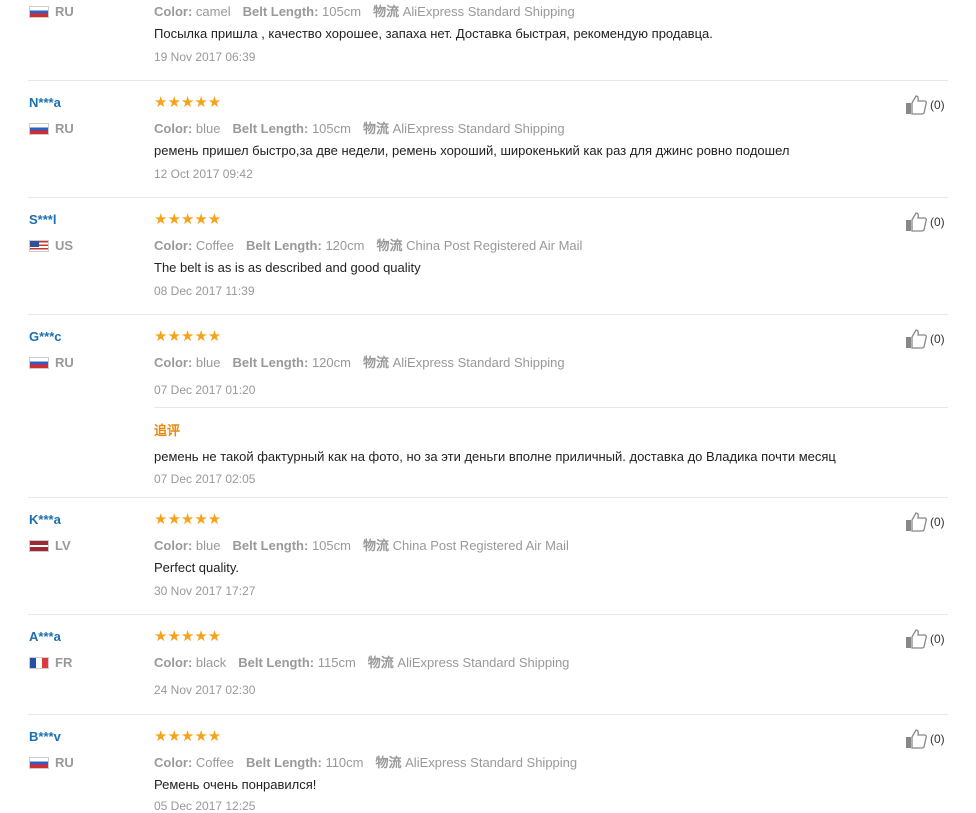 This screenshot has width=976, height=813. Describe the element at coordinates (205, 390) in the screenshot. I see `review-date: 07 Dec 2017 01:20` at that location.